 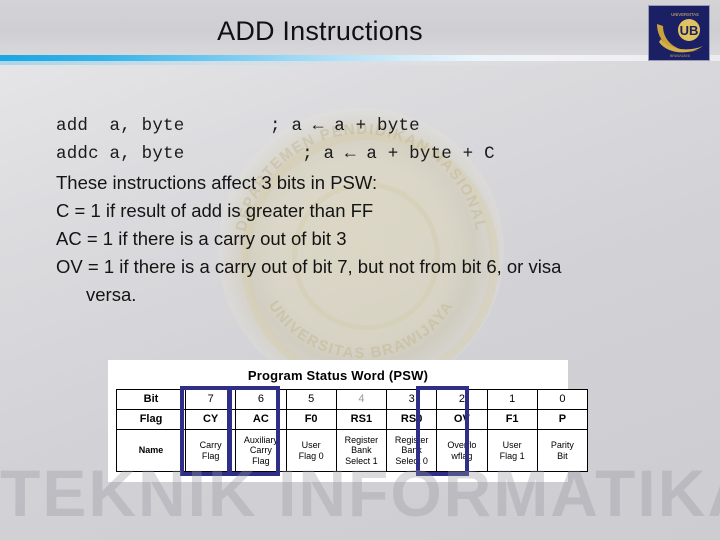 What do you see at coordinates (462, 399) in the screenshot?
I see `psw-cell-bit-2: 2` at bounding box center [462, 399].